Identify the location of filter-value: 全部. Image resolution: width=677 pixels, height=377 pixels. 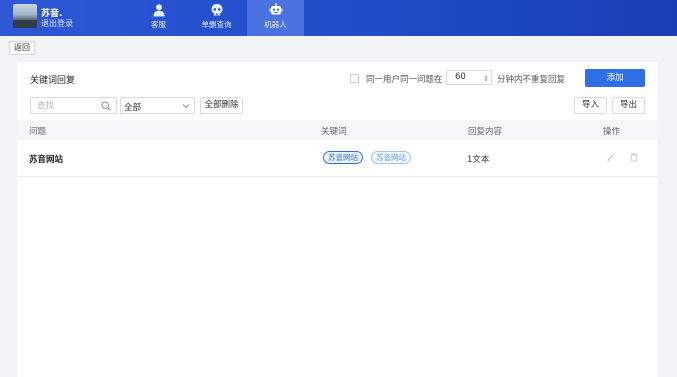
(133, 108).